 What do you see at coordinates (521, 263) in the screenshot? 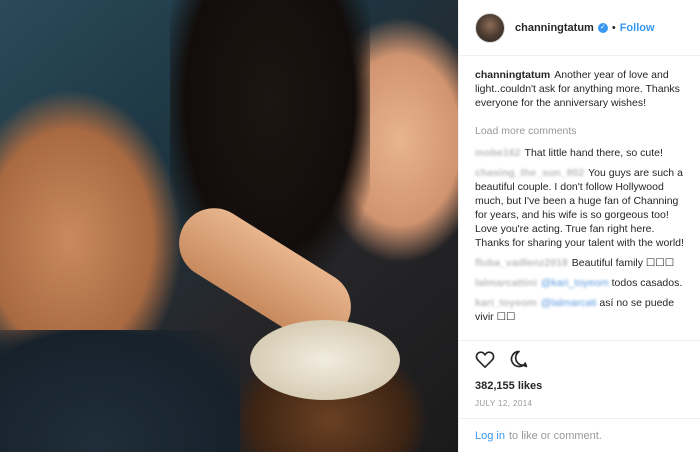
I see `comment-username: fluba_vadlenz2018` at bounding box center [521, 263].